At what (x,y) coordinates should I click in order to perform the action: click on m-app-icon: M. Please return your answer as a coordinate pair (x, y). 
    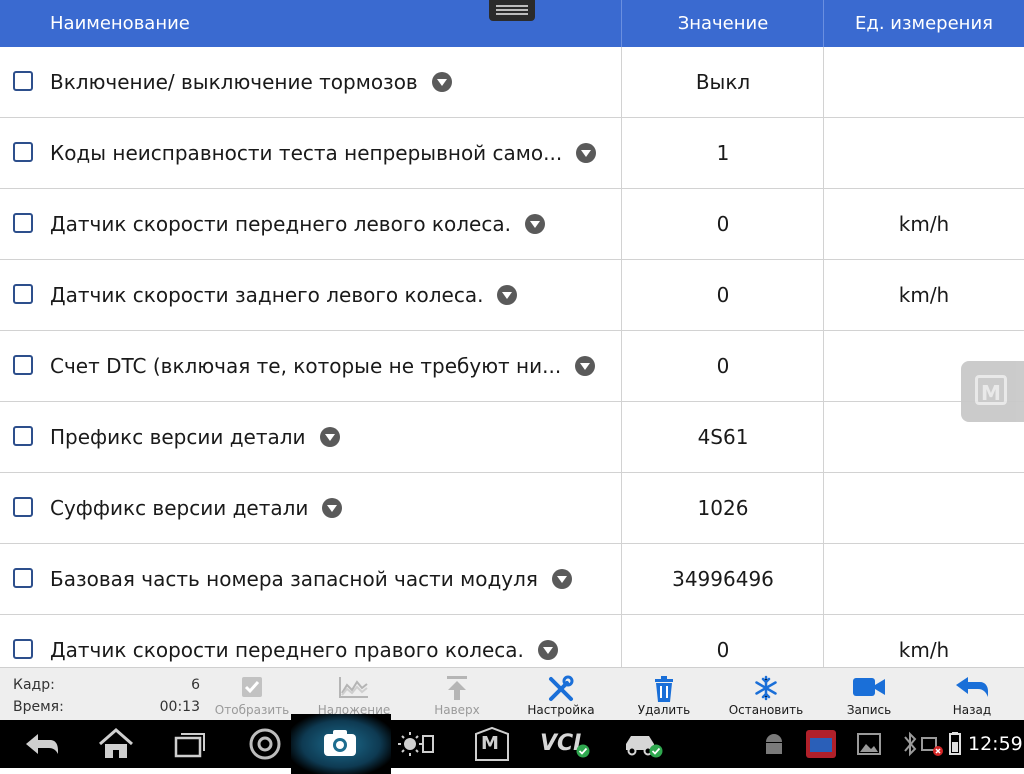
    Looking at the image, I should click on (492, 744).